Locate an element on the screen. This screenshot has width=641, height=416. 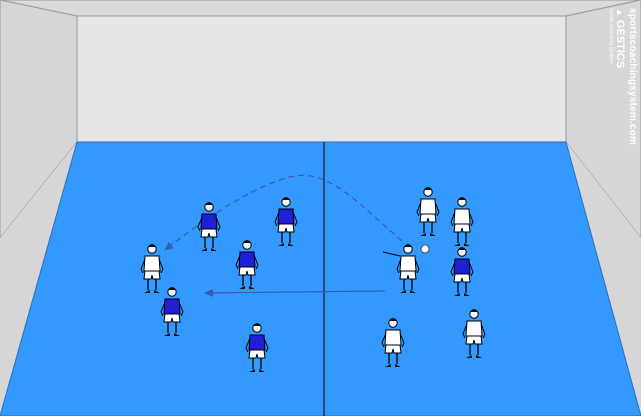
ceiling is located at coordinates (320, 8).